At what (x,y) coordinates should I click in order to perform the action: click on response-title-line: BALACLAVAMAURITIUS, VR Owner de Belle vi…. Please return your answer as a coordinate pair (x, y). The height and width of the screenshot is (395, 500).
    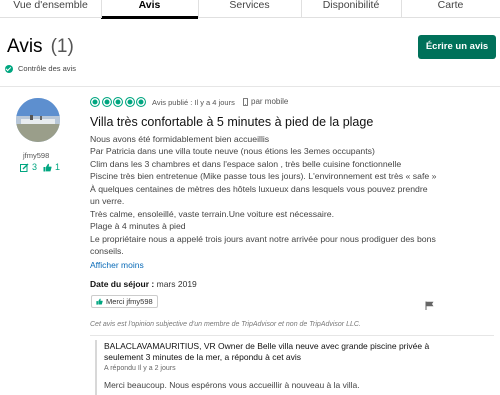
    Looking at the image, I should click on (267, 346).